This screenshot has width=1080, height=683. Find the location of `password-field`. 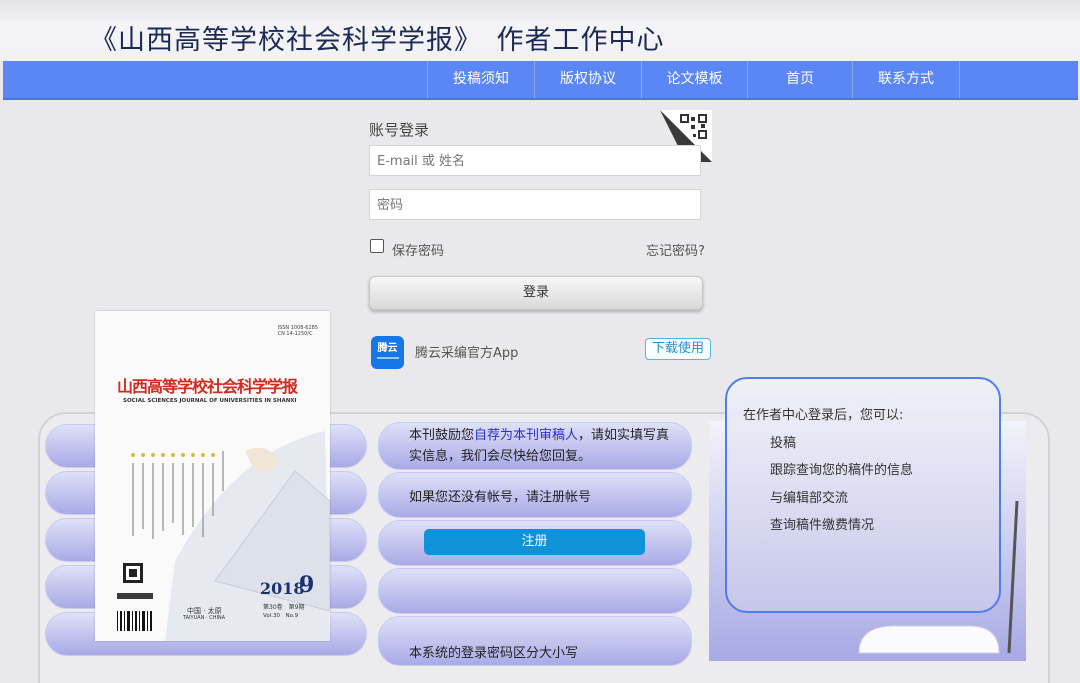

password-field is located at coordinates (535, 204).